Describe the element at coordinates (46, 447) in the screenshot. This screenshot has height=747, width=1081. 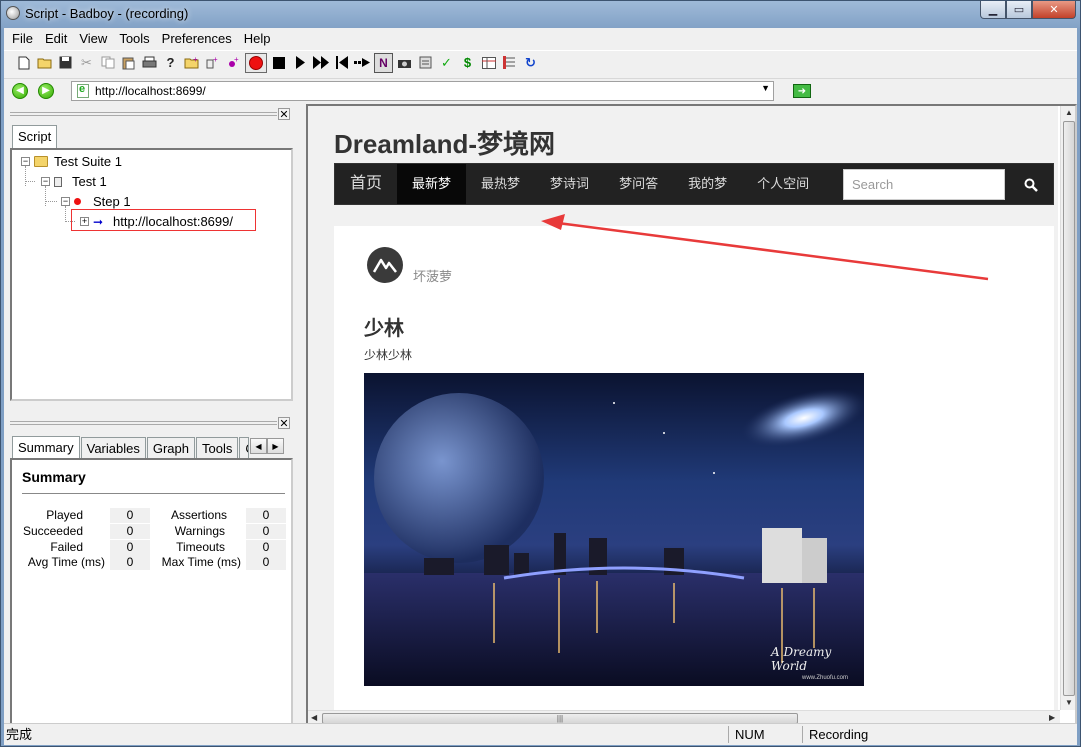
I see `tab-summary: Summary` at that location.